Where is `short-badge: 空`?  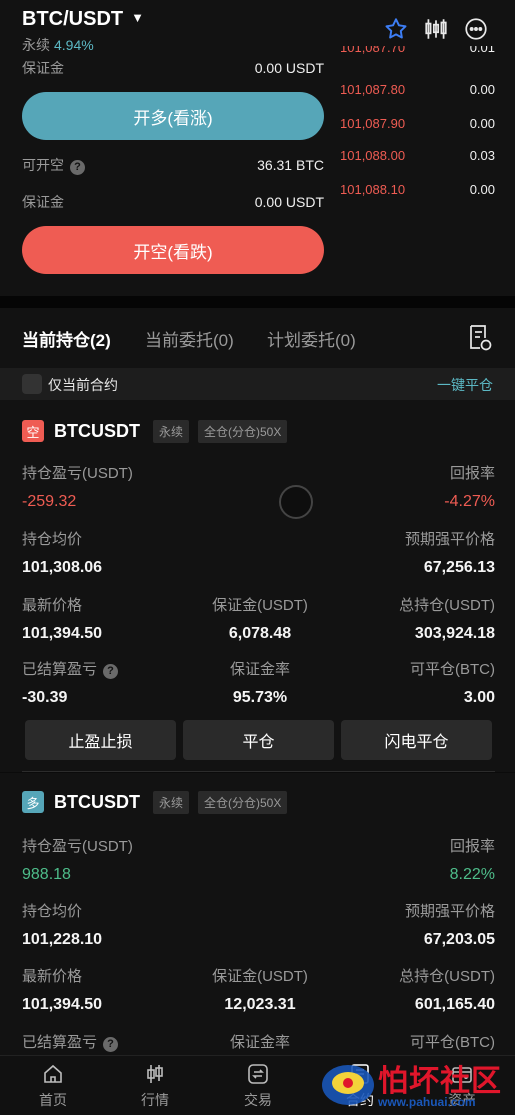 short-badge: 空 is located at coordinates (33, 431).